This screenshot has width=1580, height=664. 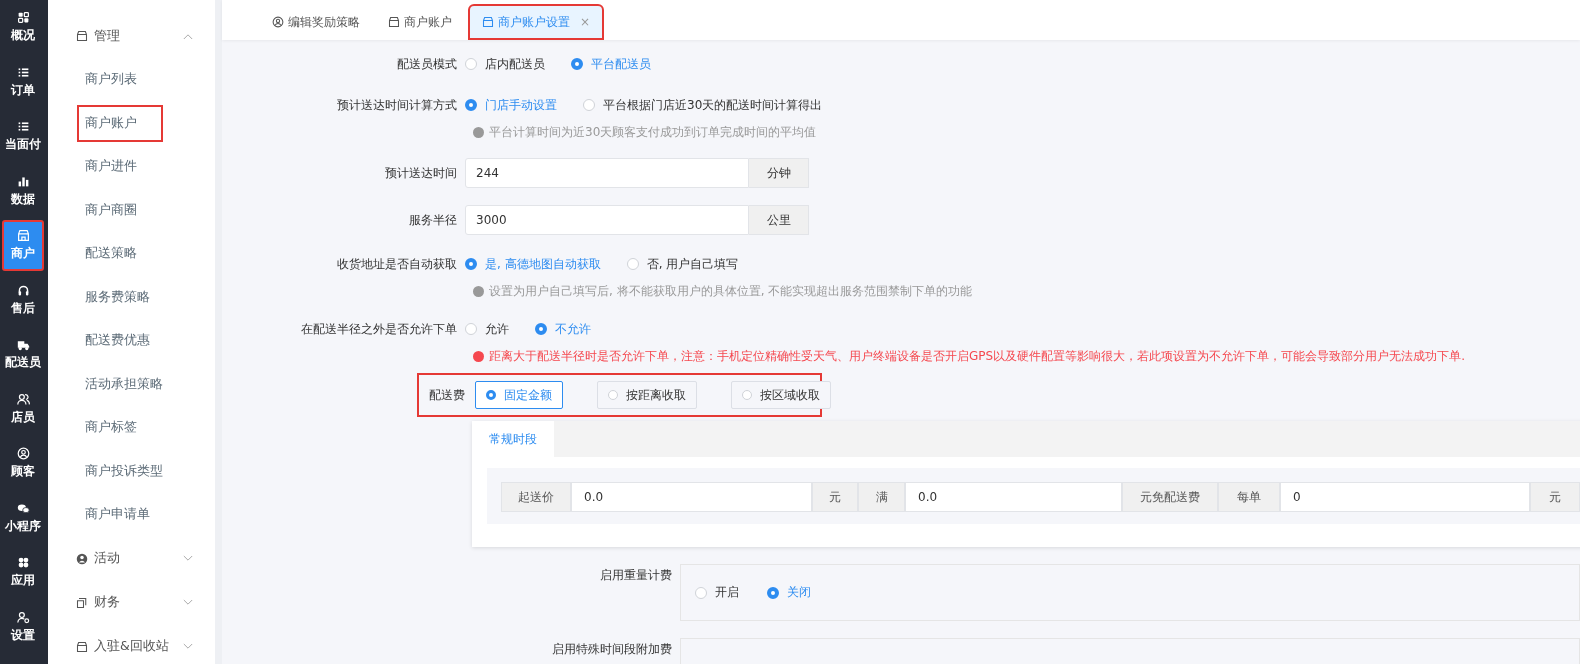 I want to click on menu-group: 财务, so click(x=131, y=602).